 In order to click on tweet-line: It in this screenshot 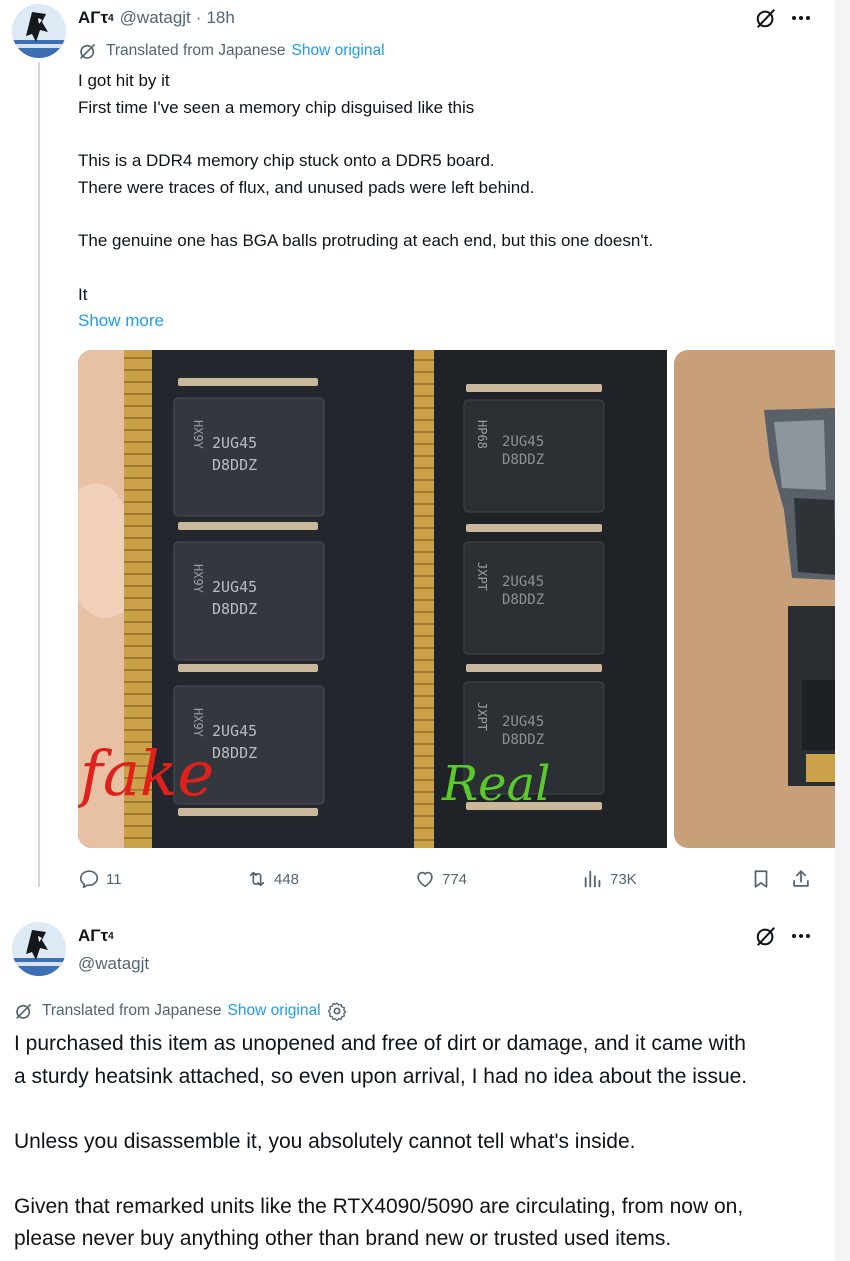, I will do `click(83, 294)`.